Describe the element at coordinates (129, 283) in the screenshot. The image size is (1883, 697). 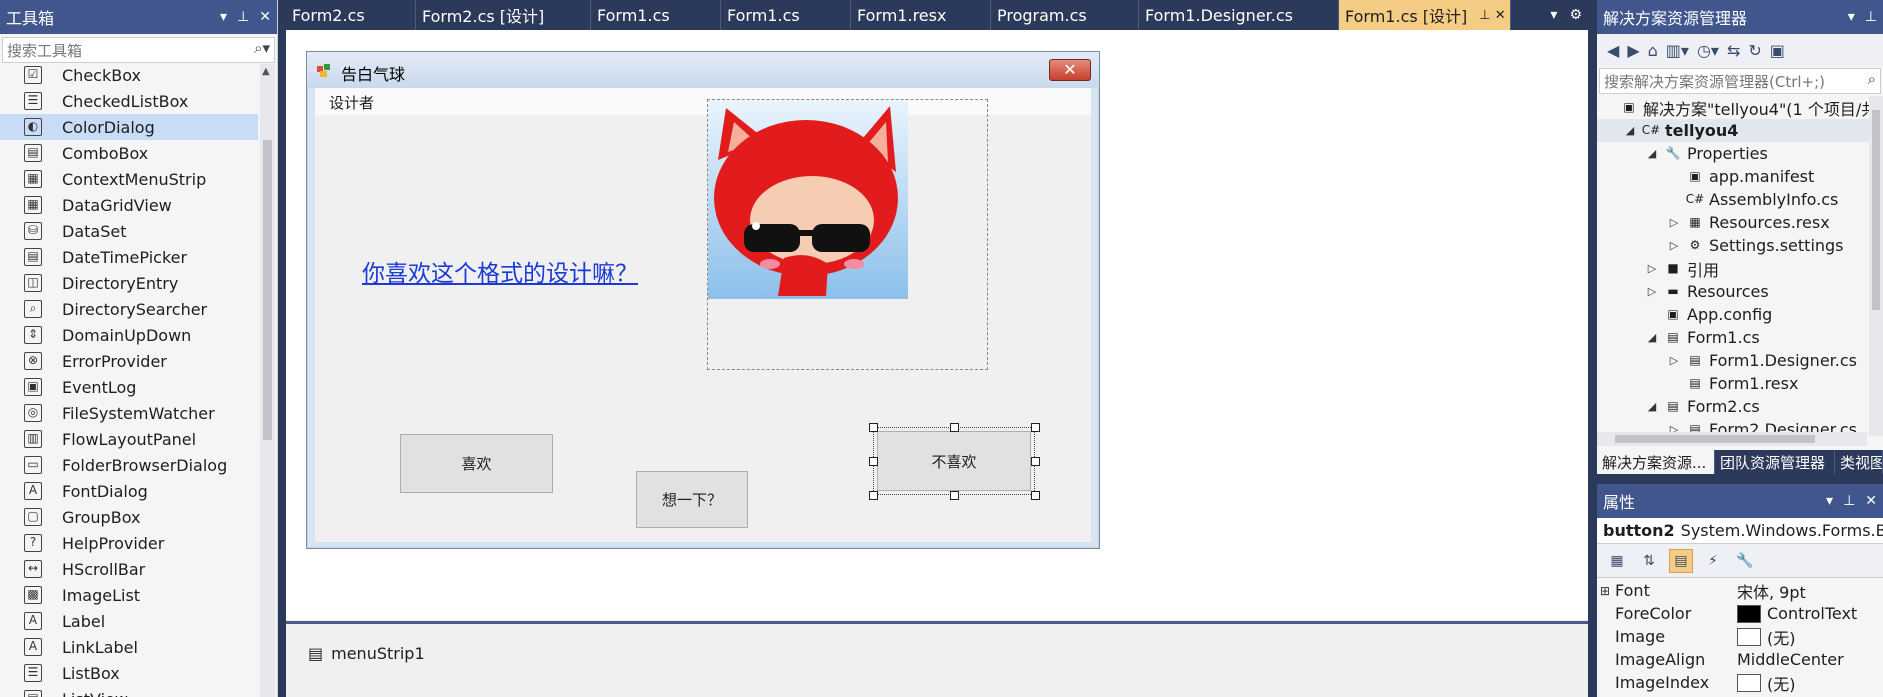
I see `toolbox-item: ◫ DirectoryEntry` at that location.